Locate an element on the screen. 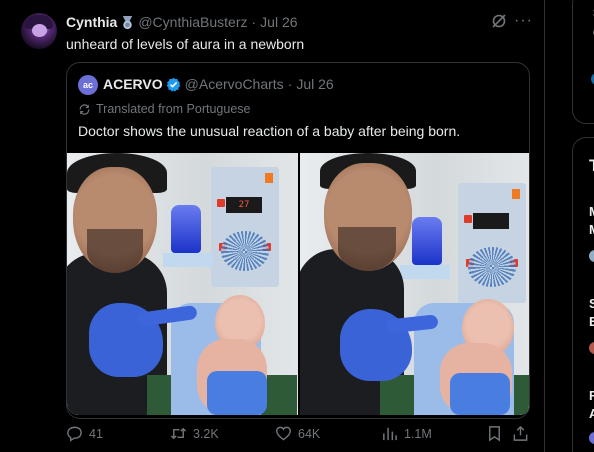 The height and width of the screenshot is (452, 594). bookmark-button is located at coordinates (494, 433).